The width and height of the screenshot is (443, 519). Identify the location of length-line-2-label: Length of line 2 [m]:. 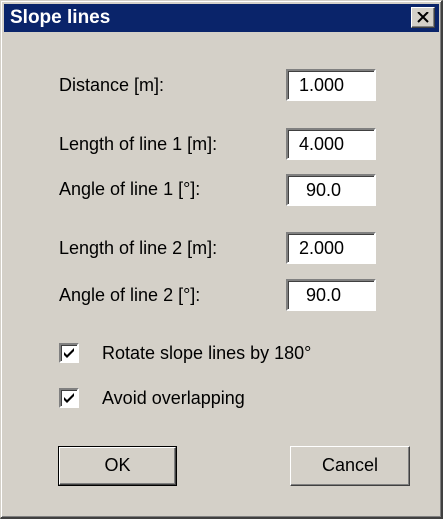
(138, 248).